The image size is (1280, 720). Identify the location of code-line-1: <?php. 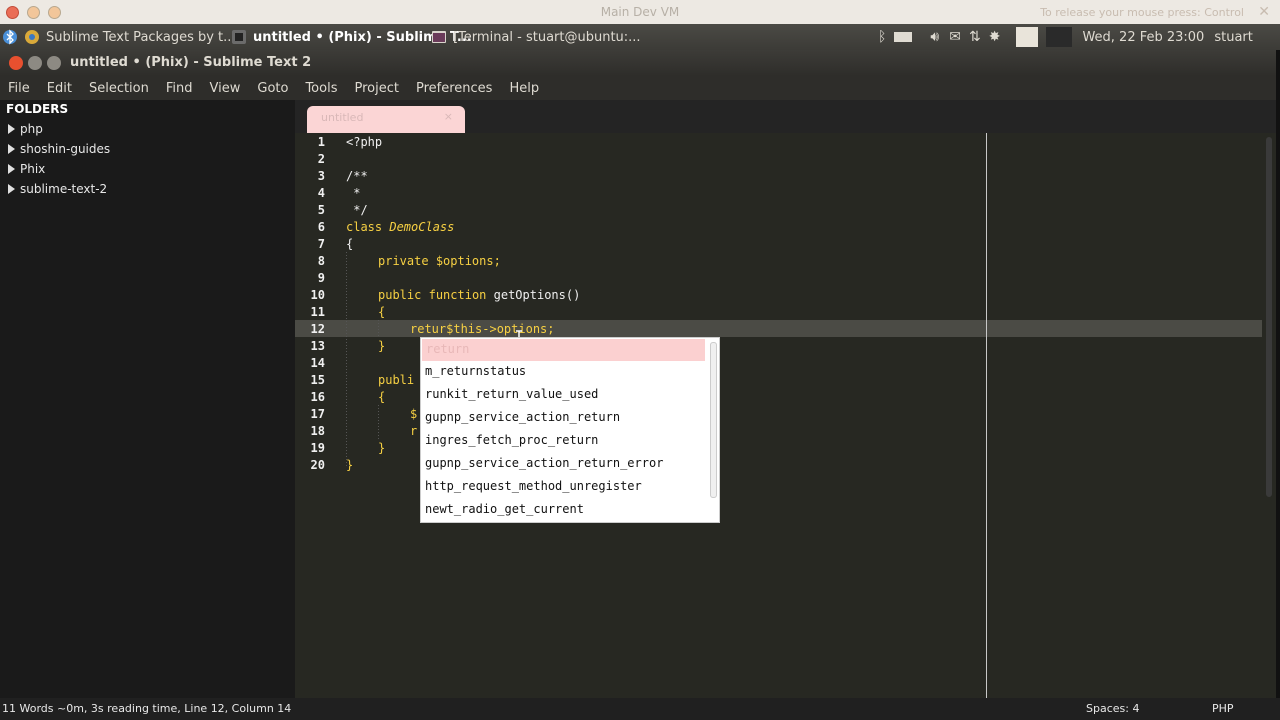
(364, 142).